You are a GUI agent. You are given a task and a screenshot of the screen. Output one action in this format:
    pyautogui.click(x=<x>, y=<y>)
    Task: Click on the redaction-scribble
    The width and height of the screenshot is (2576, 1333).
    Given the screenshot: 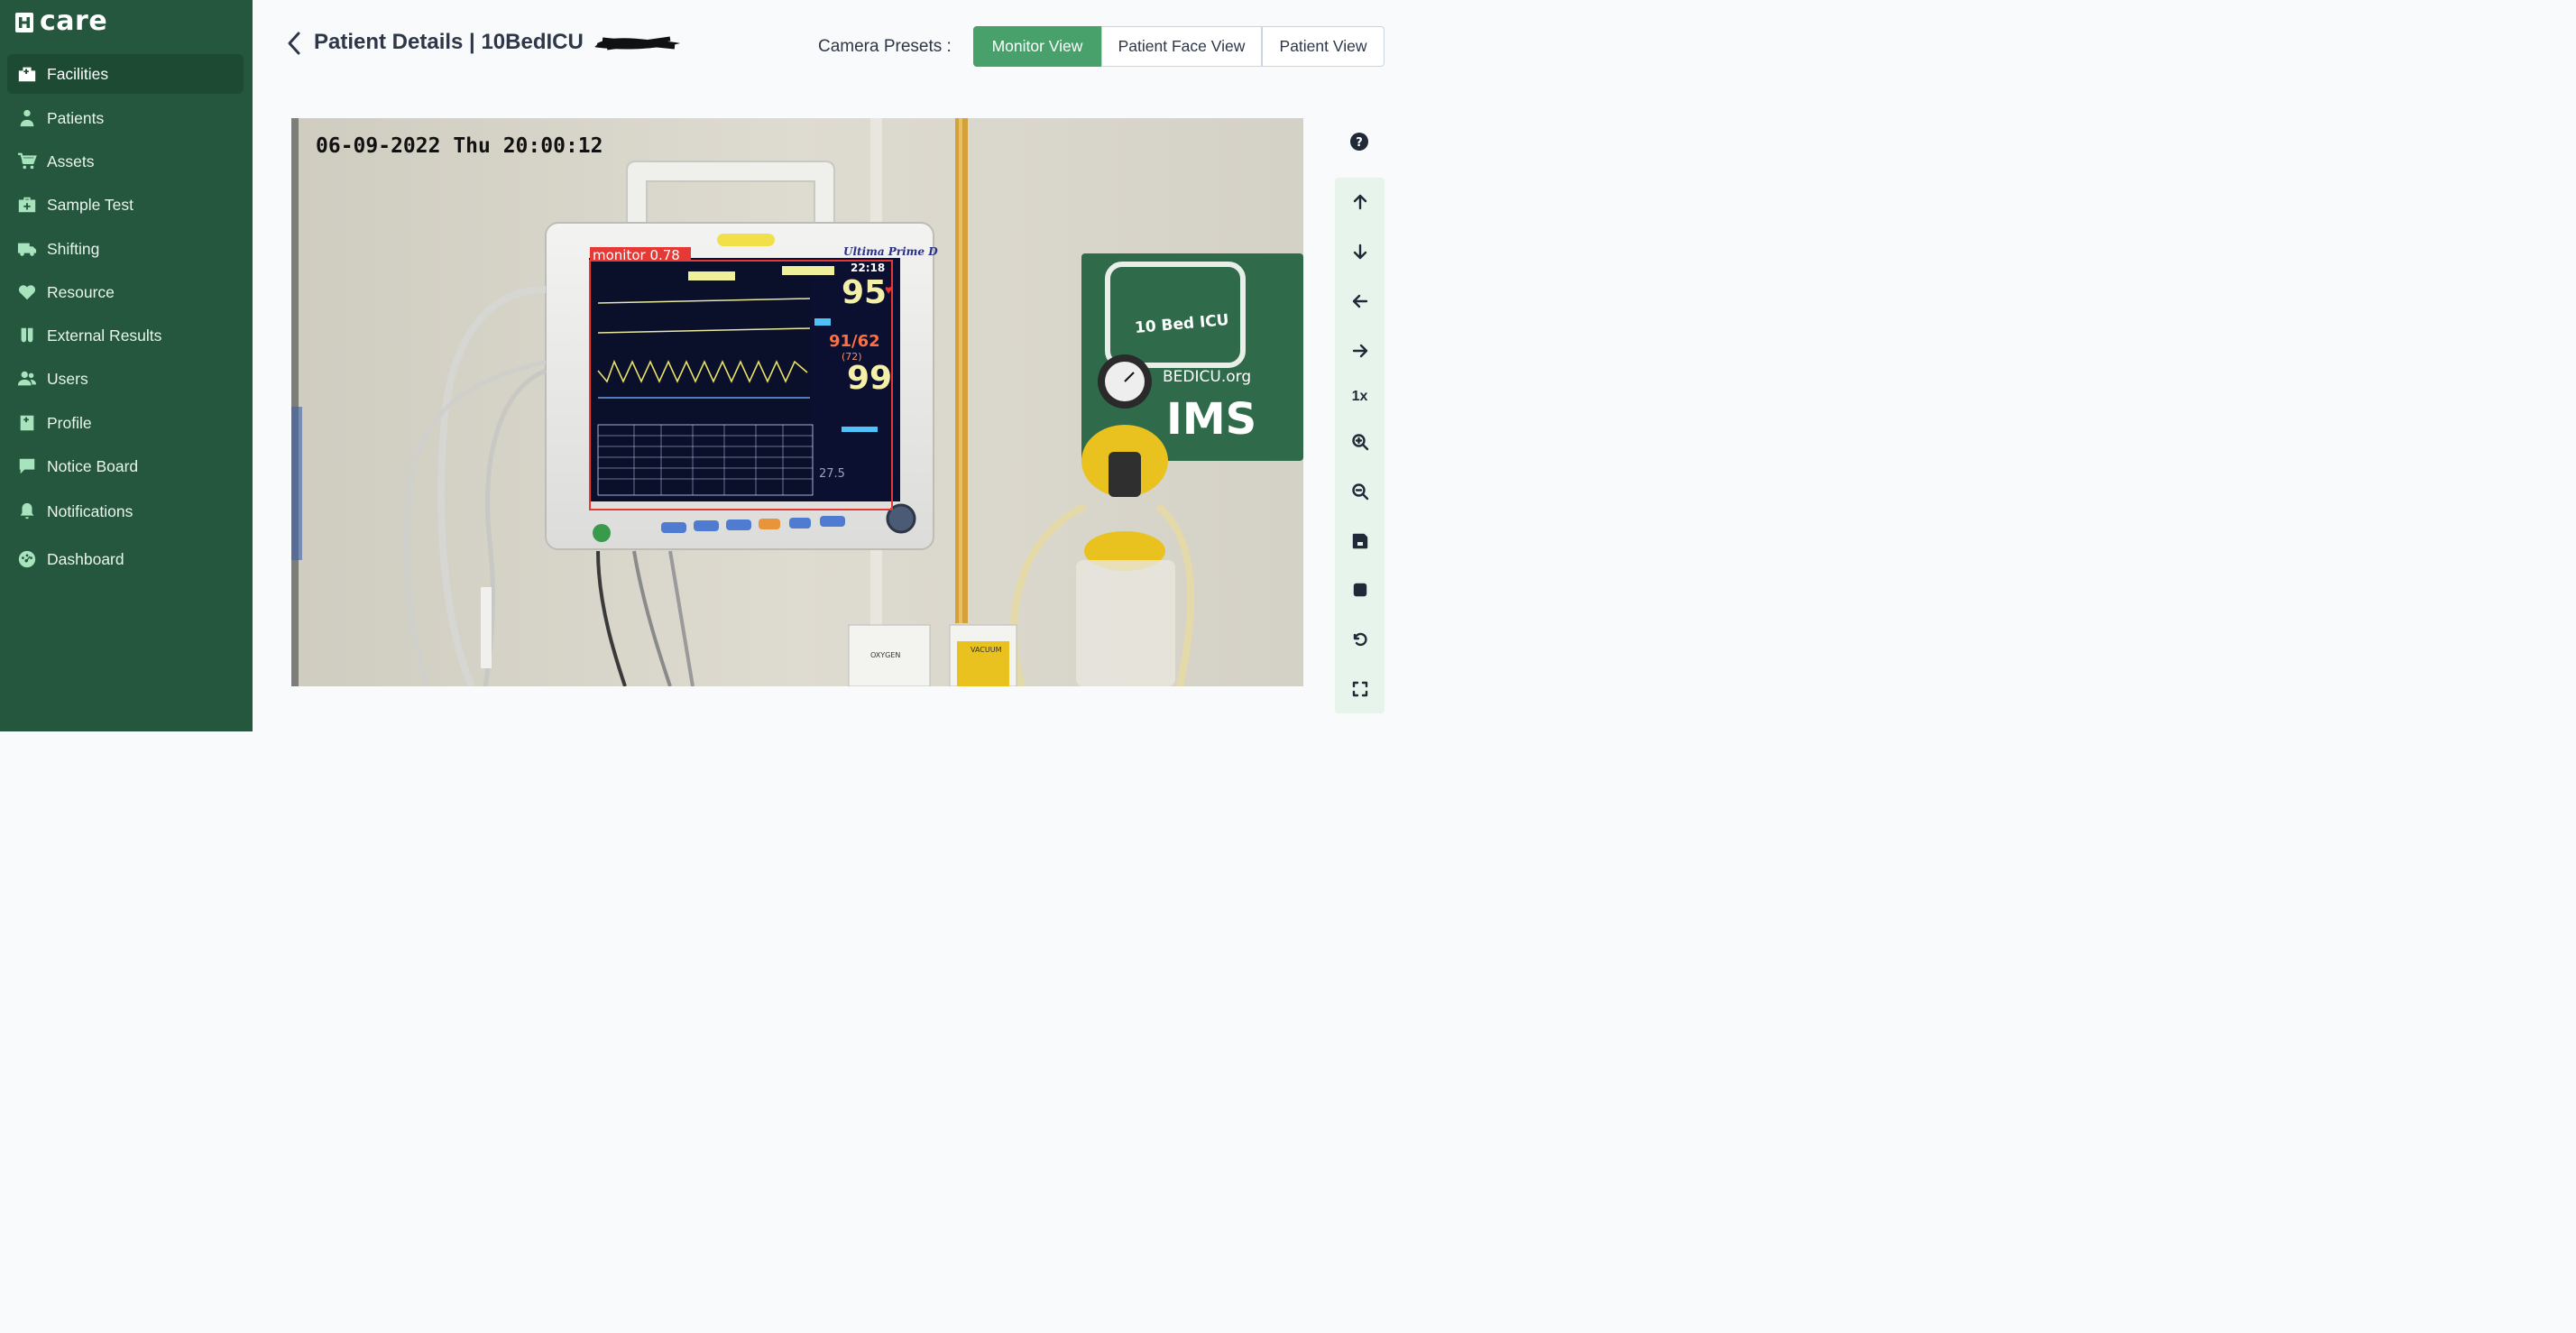 What is the action you would take?
    pyautogui.click(x=637, y=43)
    